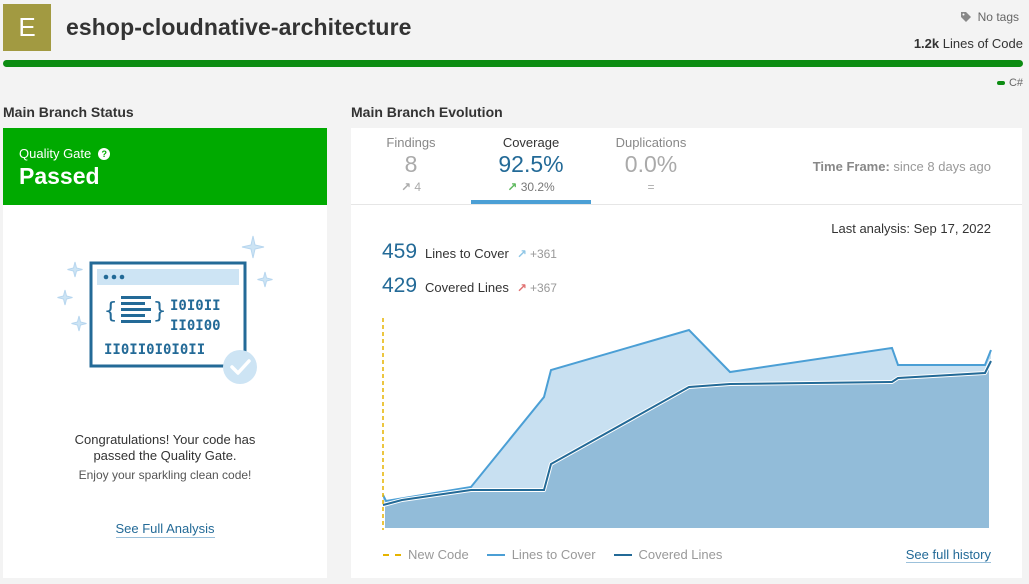 This screenshot has width=1029, height=584. I want to click on covered-lines-delta-value: +367, so click(543, 288).